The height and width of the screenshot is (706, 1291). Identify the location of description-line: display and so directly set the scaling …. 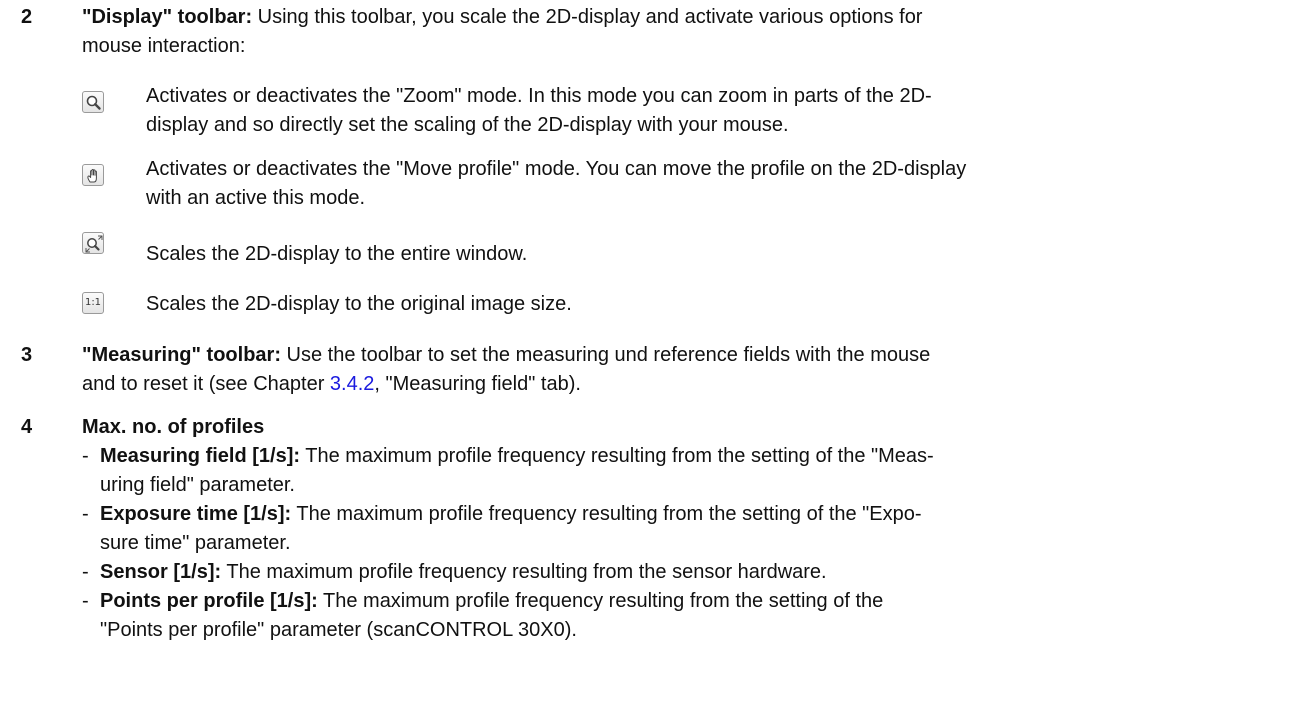
(467, 125).